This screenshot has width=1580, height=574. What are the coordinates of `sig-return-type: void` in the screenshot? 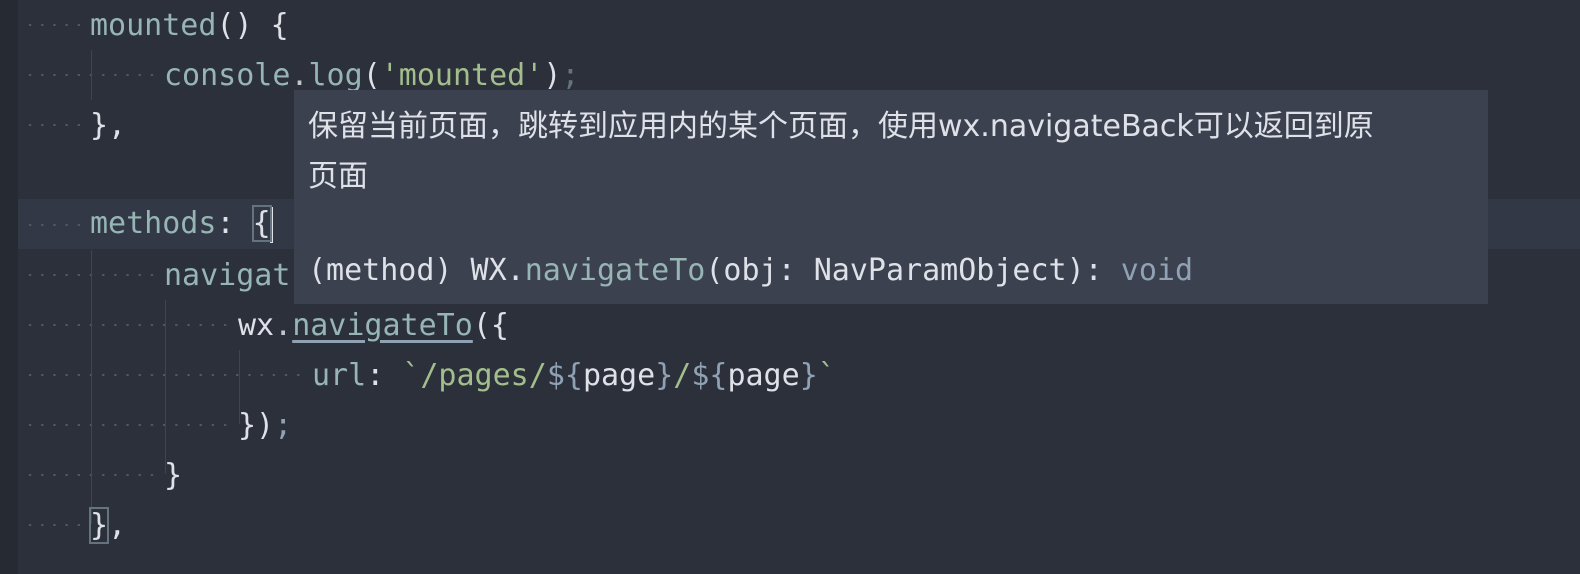 It's located at (1157, 270).